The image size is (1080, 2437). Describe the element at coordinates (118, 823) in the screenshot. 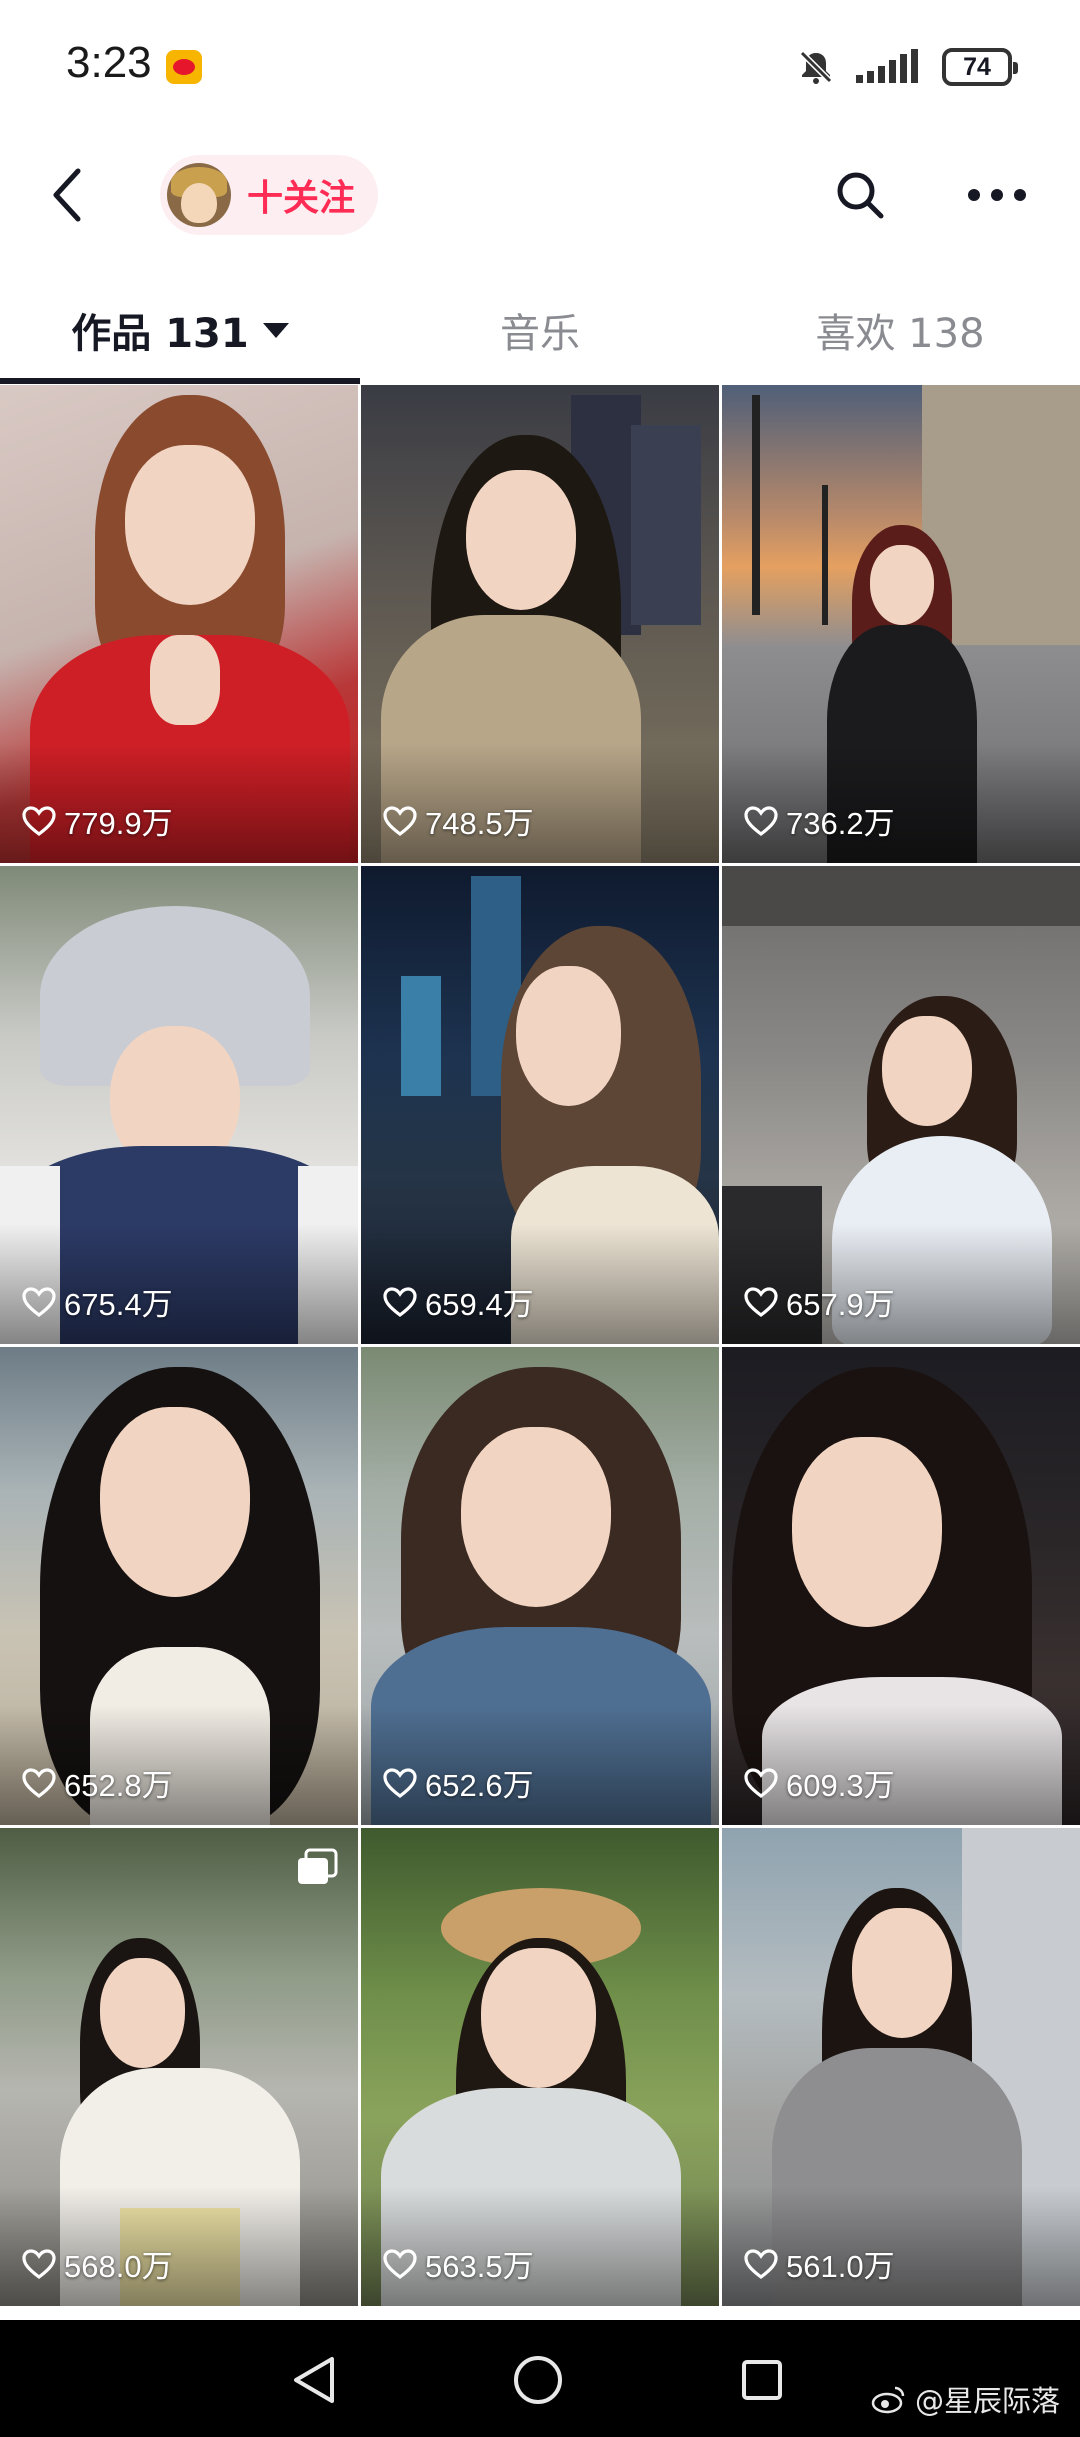

I see `like-count: 779.9万` at that location.